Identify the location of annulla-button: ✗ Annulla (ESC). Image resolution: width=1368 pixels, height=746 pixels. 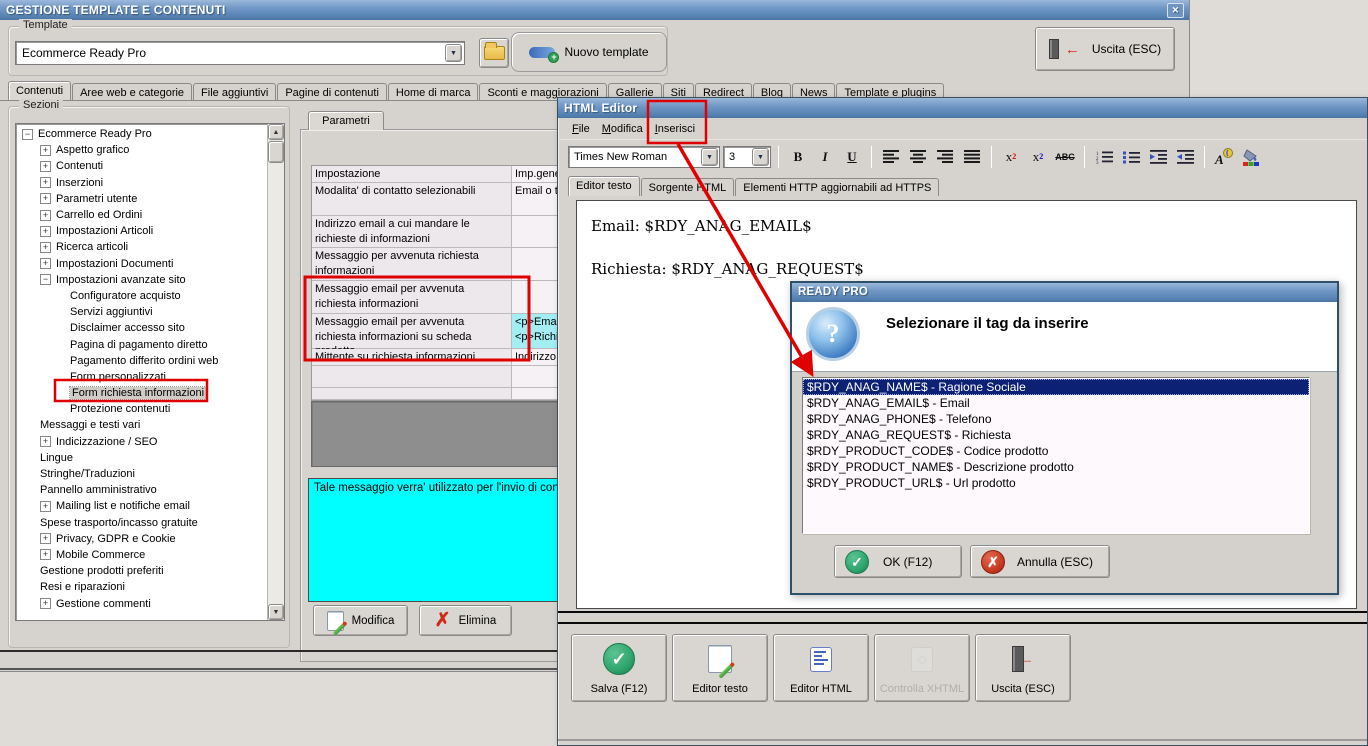
(1040, 561).